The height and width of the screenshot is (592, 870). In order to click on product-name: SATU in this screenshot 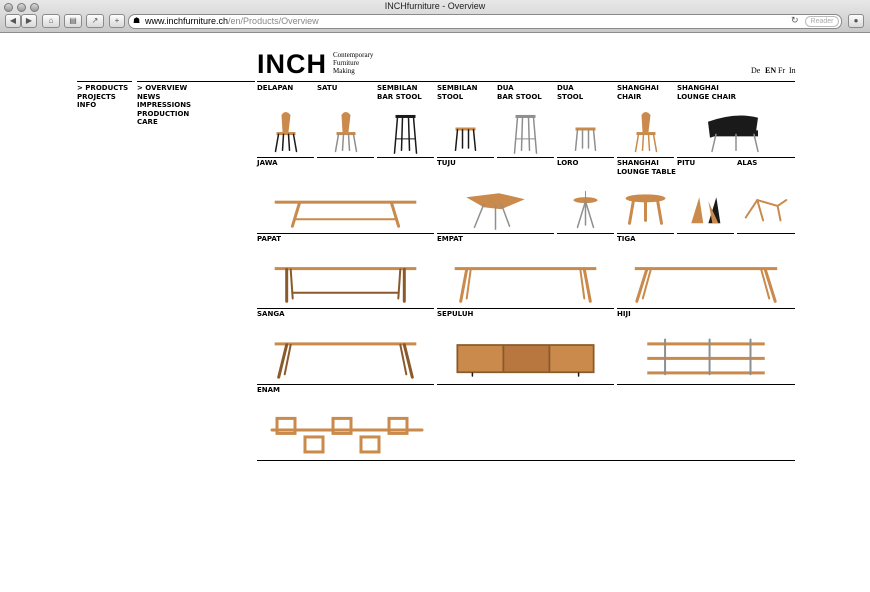, I will do `click(327, 88)`.